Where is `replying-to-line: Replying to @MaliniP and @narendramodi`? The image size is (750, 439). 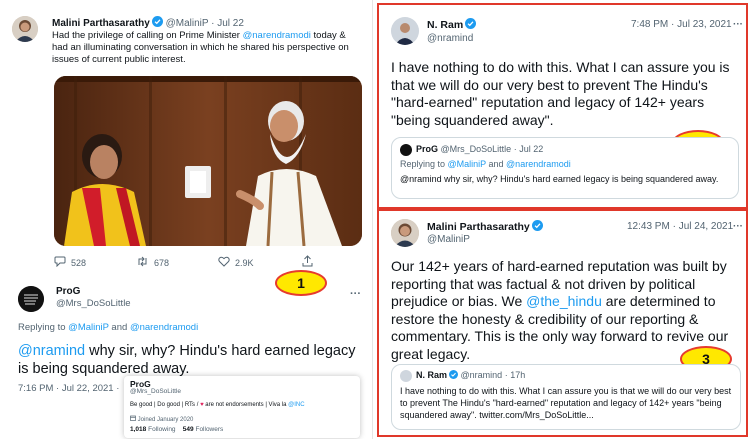 replying-to-line: Replying to @MaliniP and @narendramodi is located at coordinates (108, 327).